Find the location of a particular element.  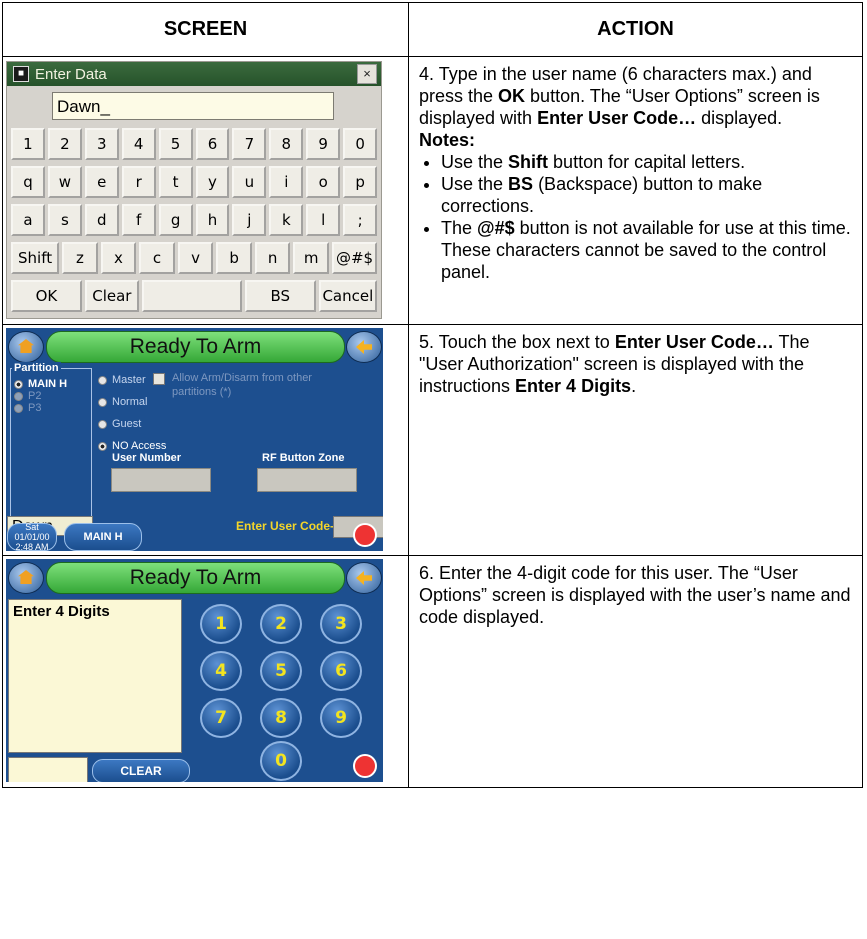

digit-button: 3 is located at coordinates (341, 624).